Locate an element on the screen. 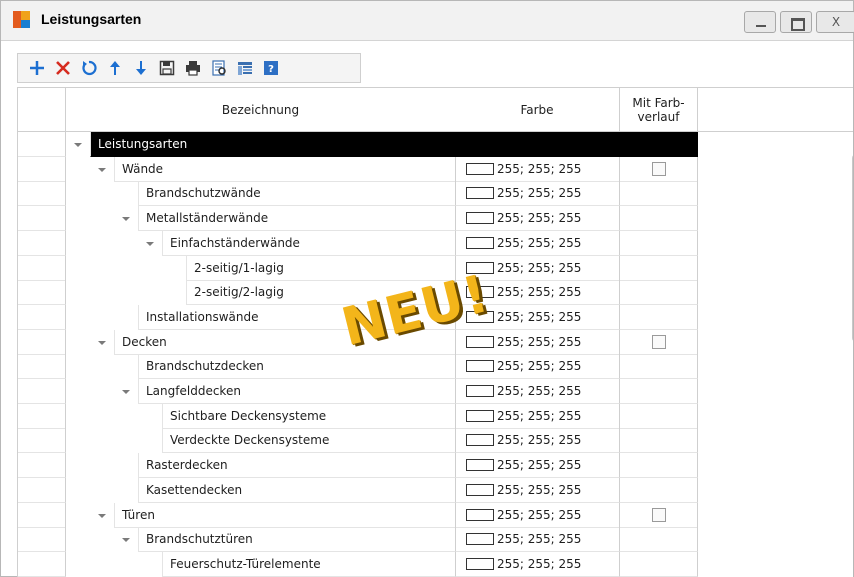 The image size is (854, 577). tree-row: Brandschutzwände 255; 255; 255 is located at coordinates (382, 194).